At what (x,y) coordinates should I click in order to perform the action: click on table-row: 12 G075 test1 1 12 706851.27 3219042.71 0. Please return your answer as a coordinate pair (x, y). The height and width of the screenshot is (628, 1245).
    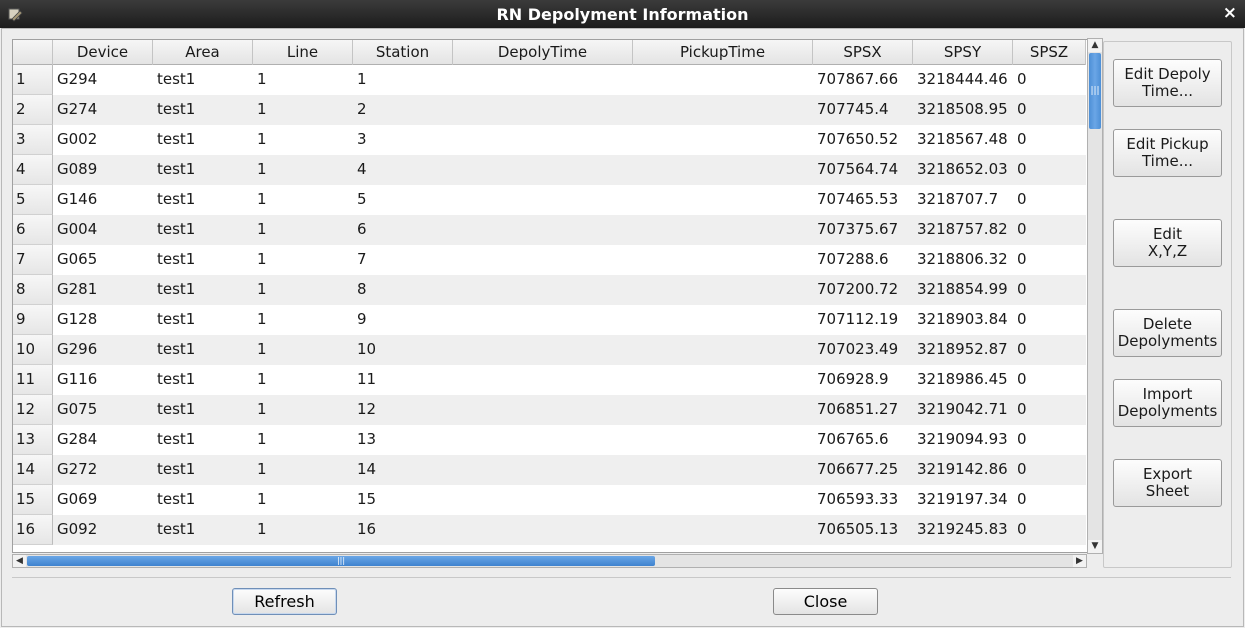
    Looking at the image, I should click on (549, 410).